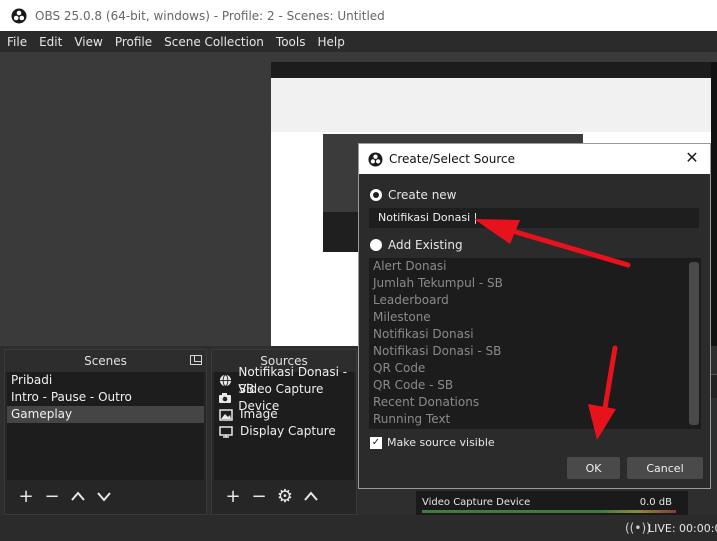  Describe the element at coordinates (535, 283) in the screenshot. I see `existing-source-item: Jumlah Tekumpul - SB` at that location.